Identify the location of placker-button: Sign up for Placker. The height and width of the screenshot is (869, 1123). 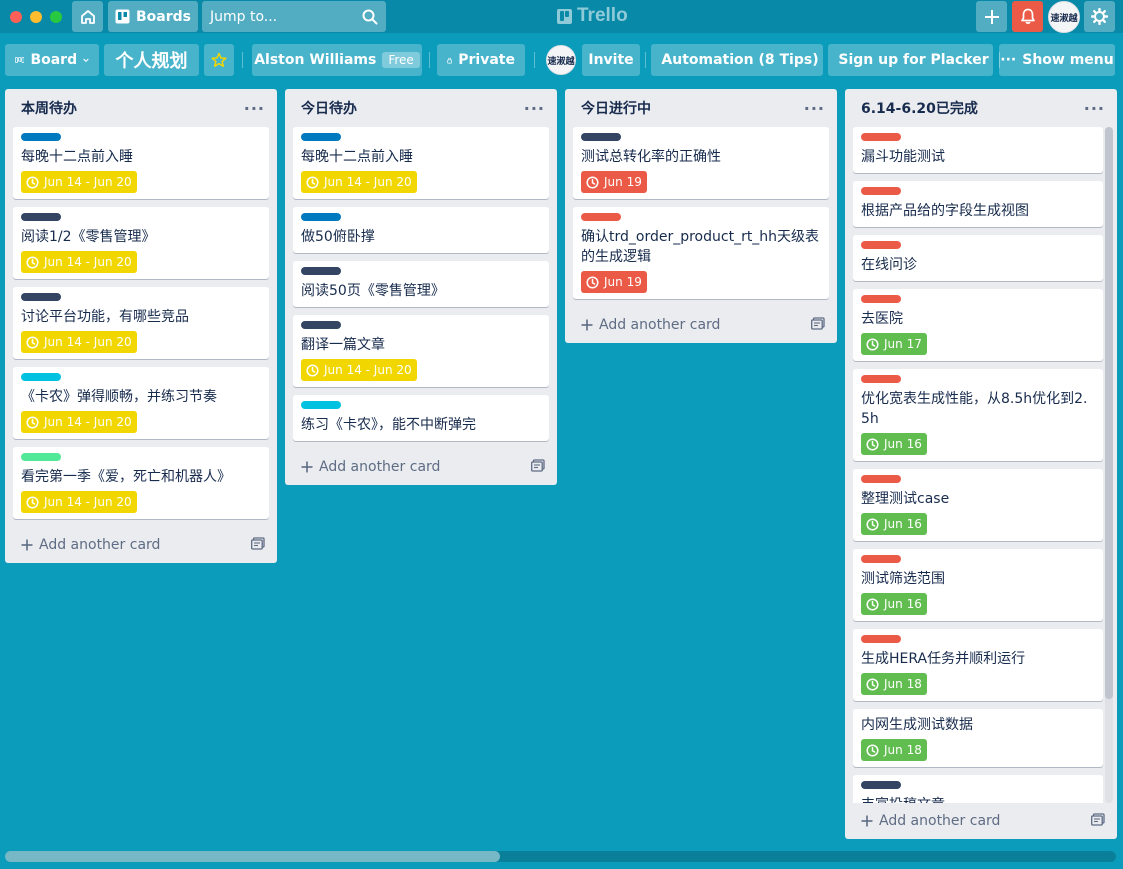
(910, 60).